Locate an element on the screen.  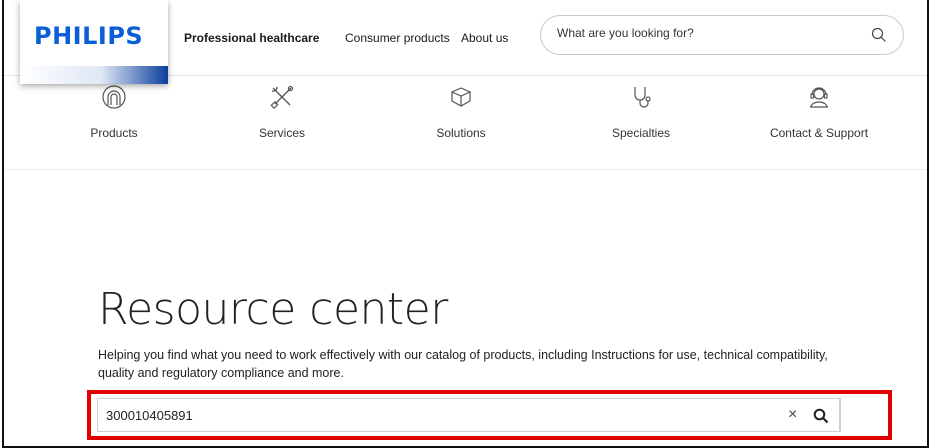
philips-logo: PHILIPS is located at coordinates (94, 42).